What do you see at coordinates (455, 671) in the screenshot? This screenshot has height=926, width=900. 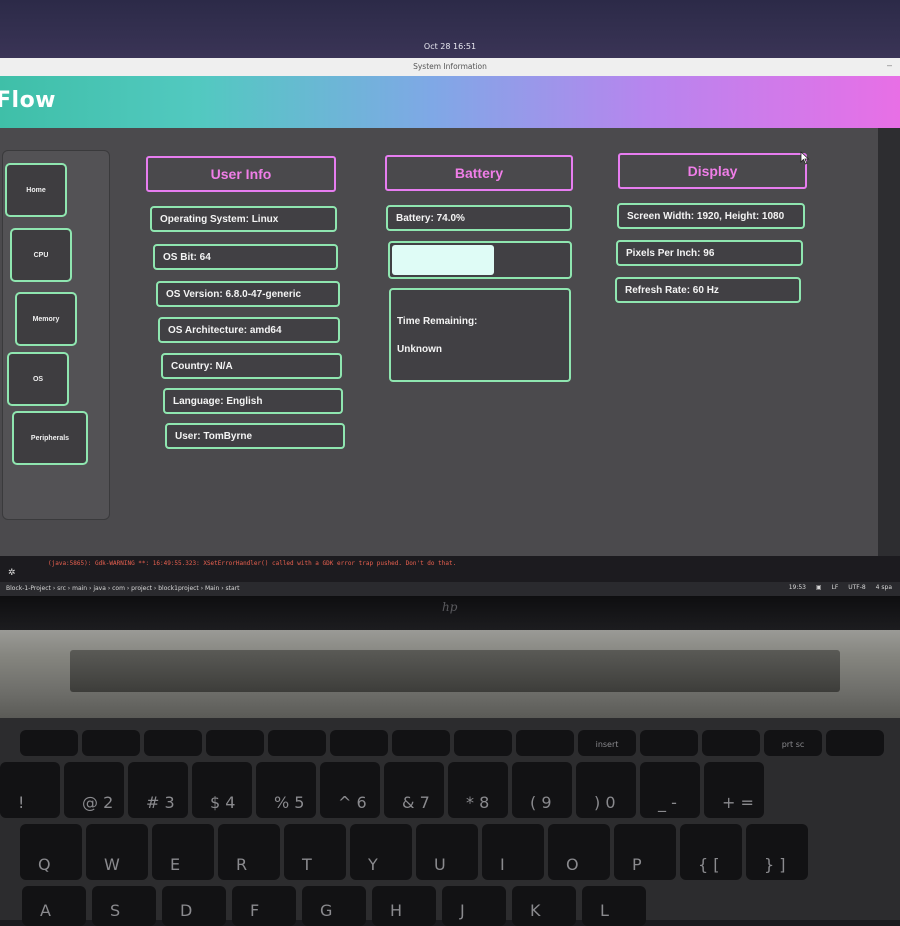 I see `hinge-bar` at bounding box center [455, 671].